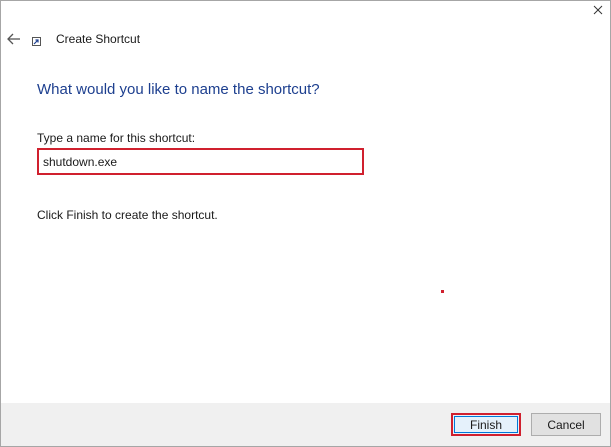 Image resolution: width=611 pixels, height=447 pixels. Describe the element at coordinates (127, 215) in the screenshot. I see `instruction-text: Click Finish to create the shortcut.` at that location.